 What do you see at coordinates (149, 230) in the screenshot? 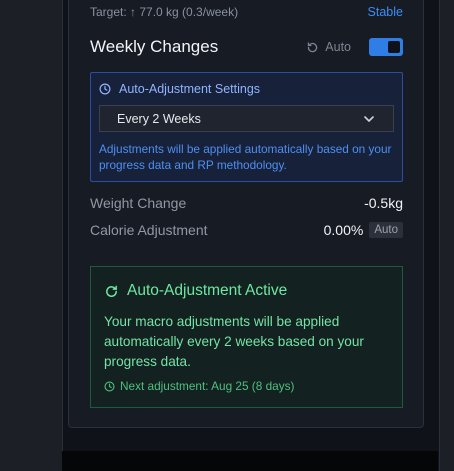
I see `calorie-adjustment-label: Calorie Adjustment` at bounding box center [149, 230].